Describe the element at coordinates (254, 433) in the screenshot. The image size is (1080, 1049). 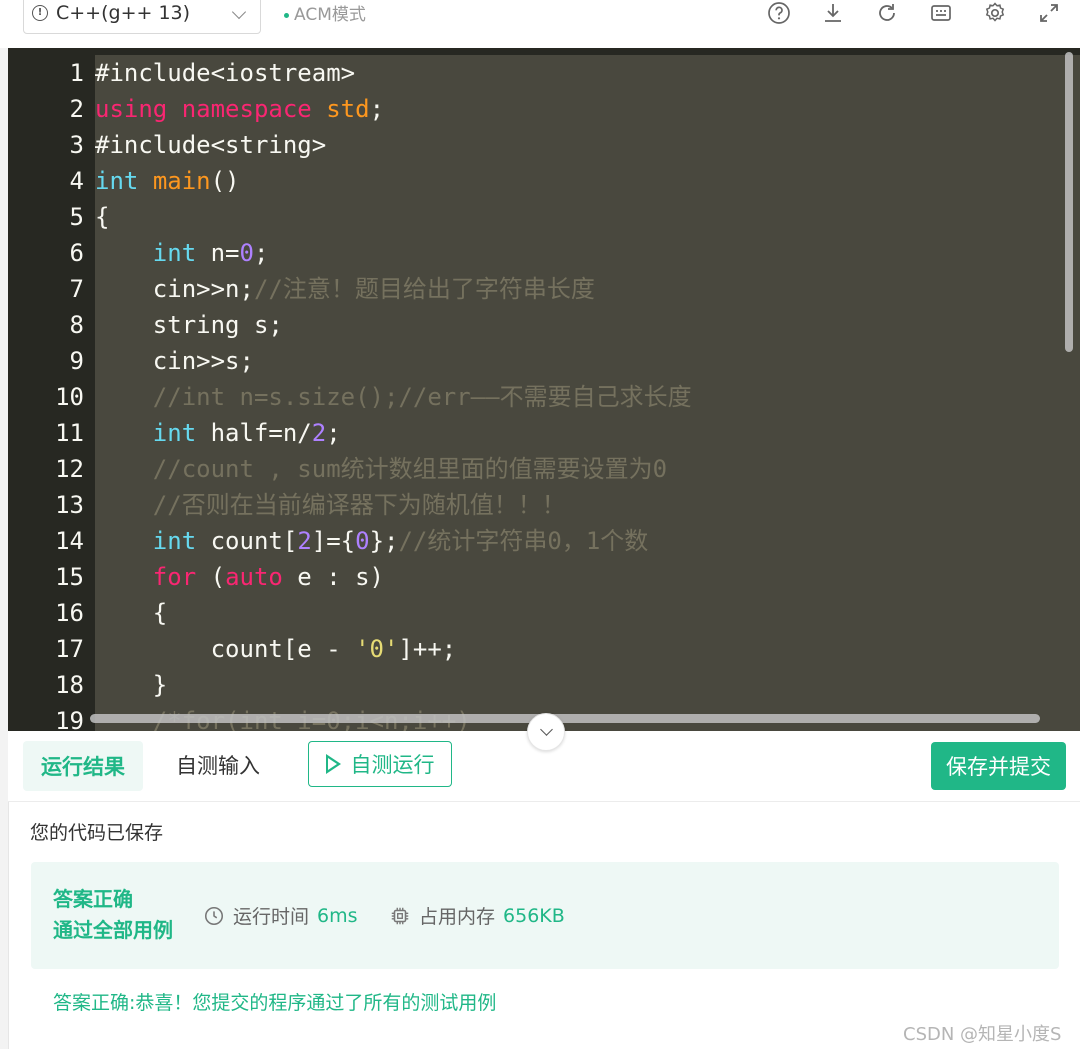
I see `code-token: half=n/` at that location.